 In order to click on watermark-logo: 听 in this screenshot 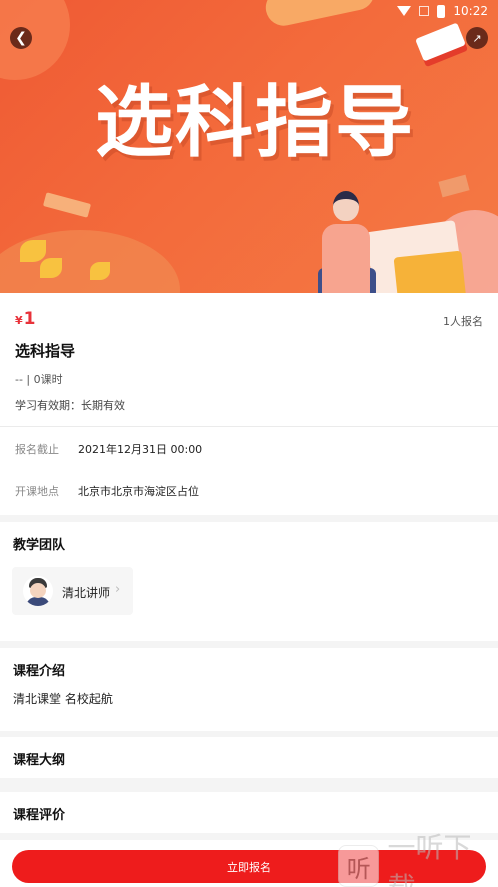, I will do `click(359, 866)`.